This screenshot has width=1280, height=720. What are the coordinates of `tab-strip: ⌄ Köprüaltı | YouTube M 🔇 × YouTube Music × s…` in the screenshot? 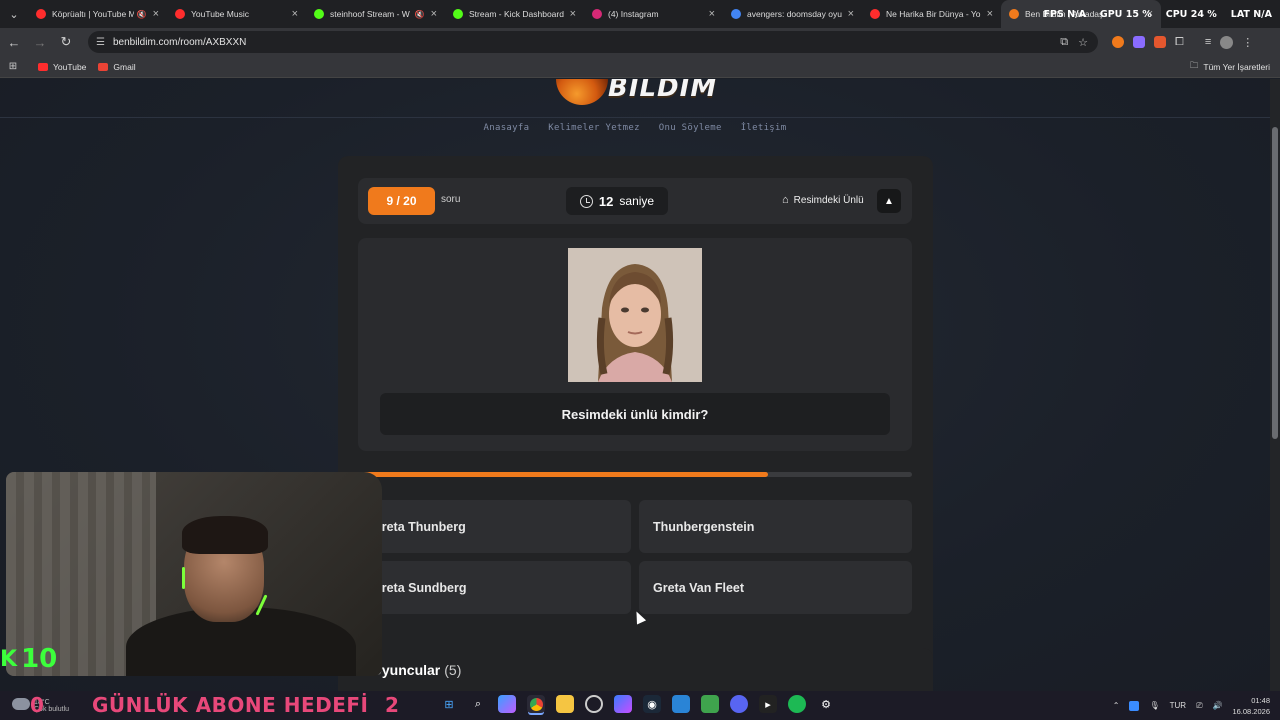 It's located at (640, 14).